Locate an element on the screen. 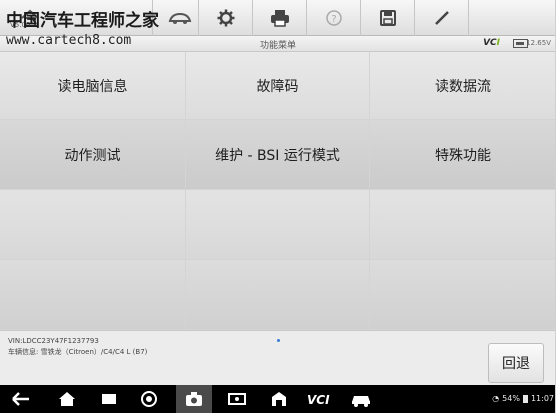 Image resolution: width=560 pixels, height=420 pixels. nav-screen-button is located at coordinates (237, 399).